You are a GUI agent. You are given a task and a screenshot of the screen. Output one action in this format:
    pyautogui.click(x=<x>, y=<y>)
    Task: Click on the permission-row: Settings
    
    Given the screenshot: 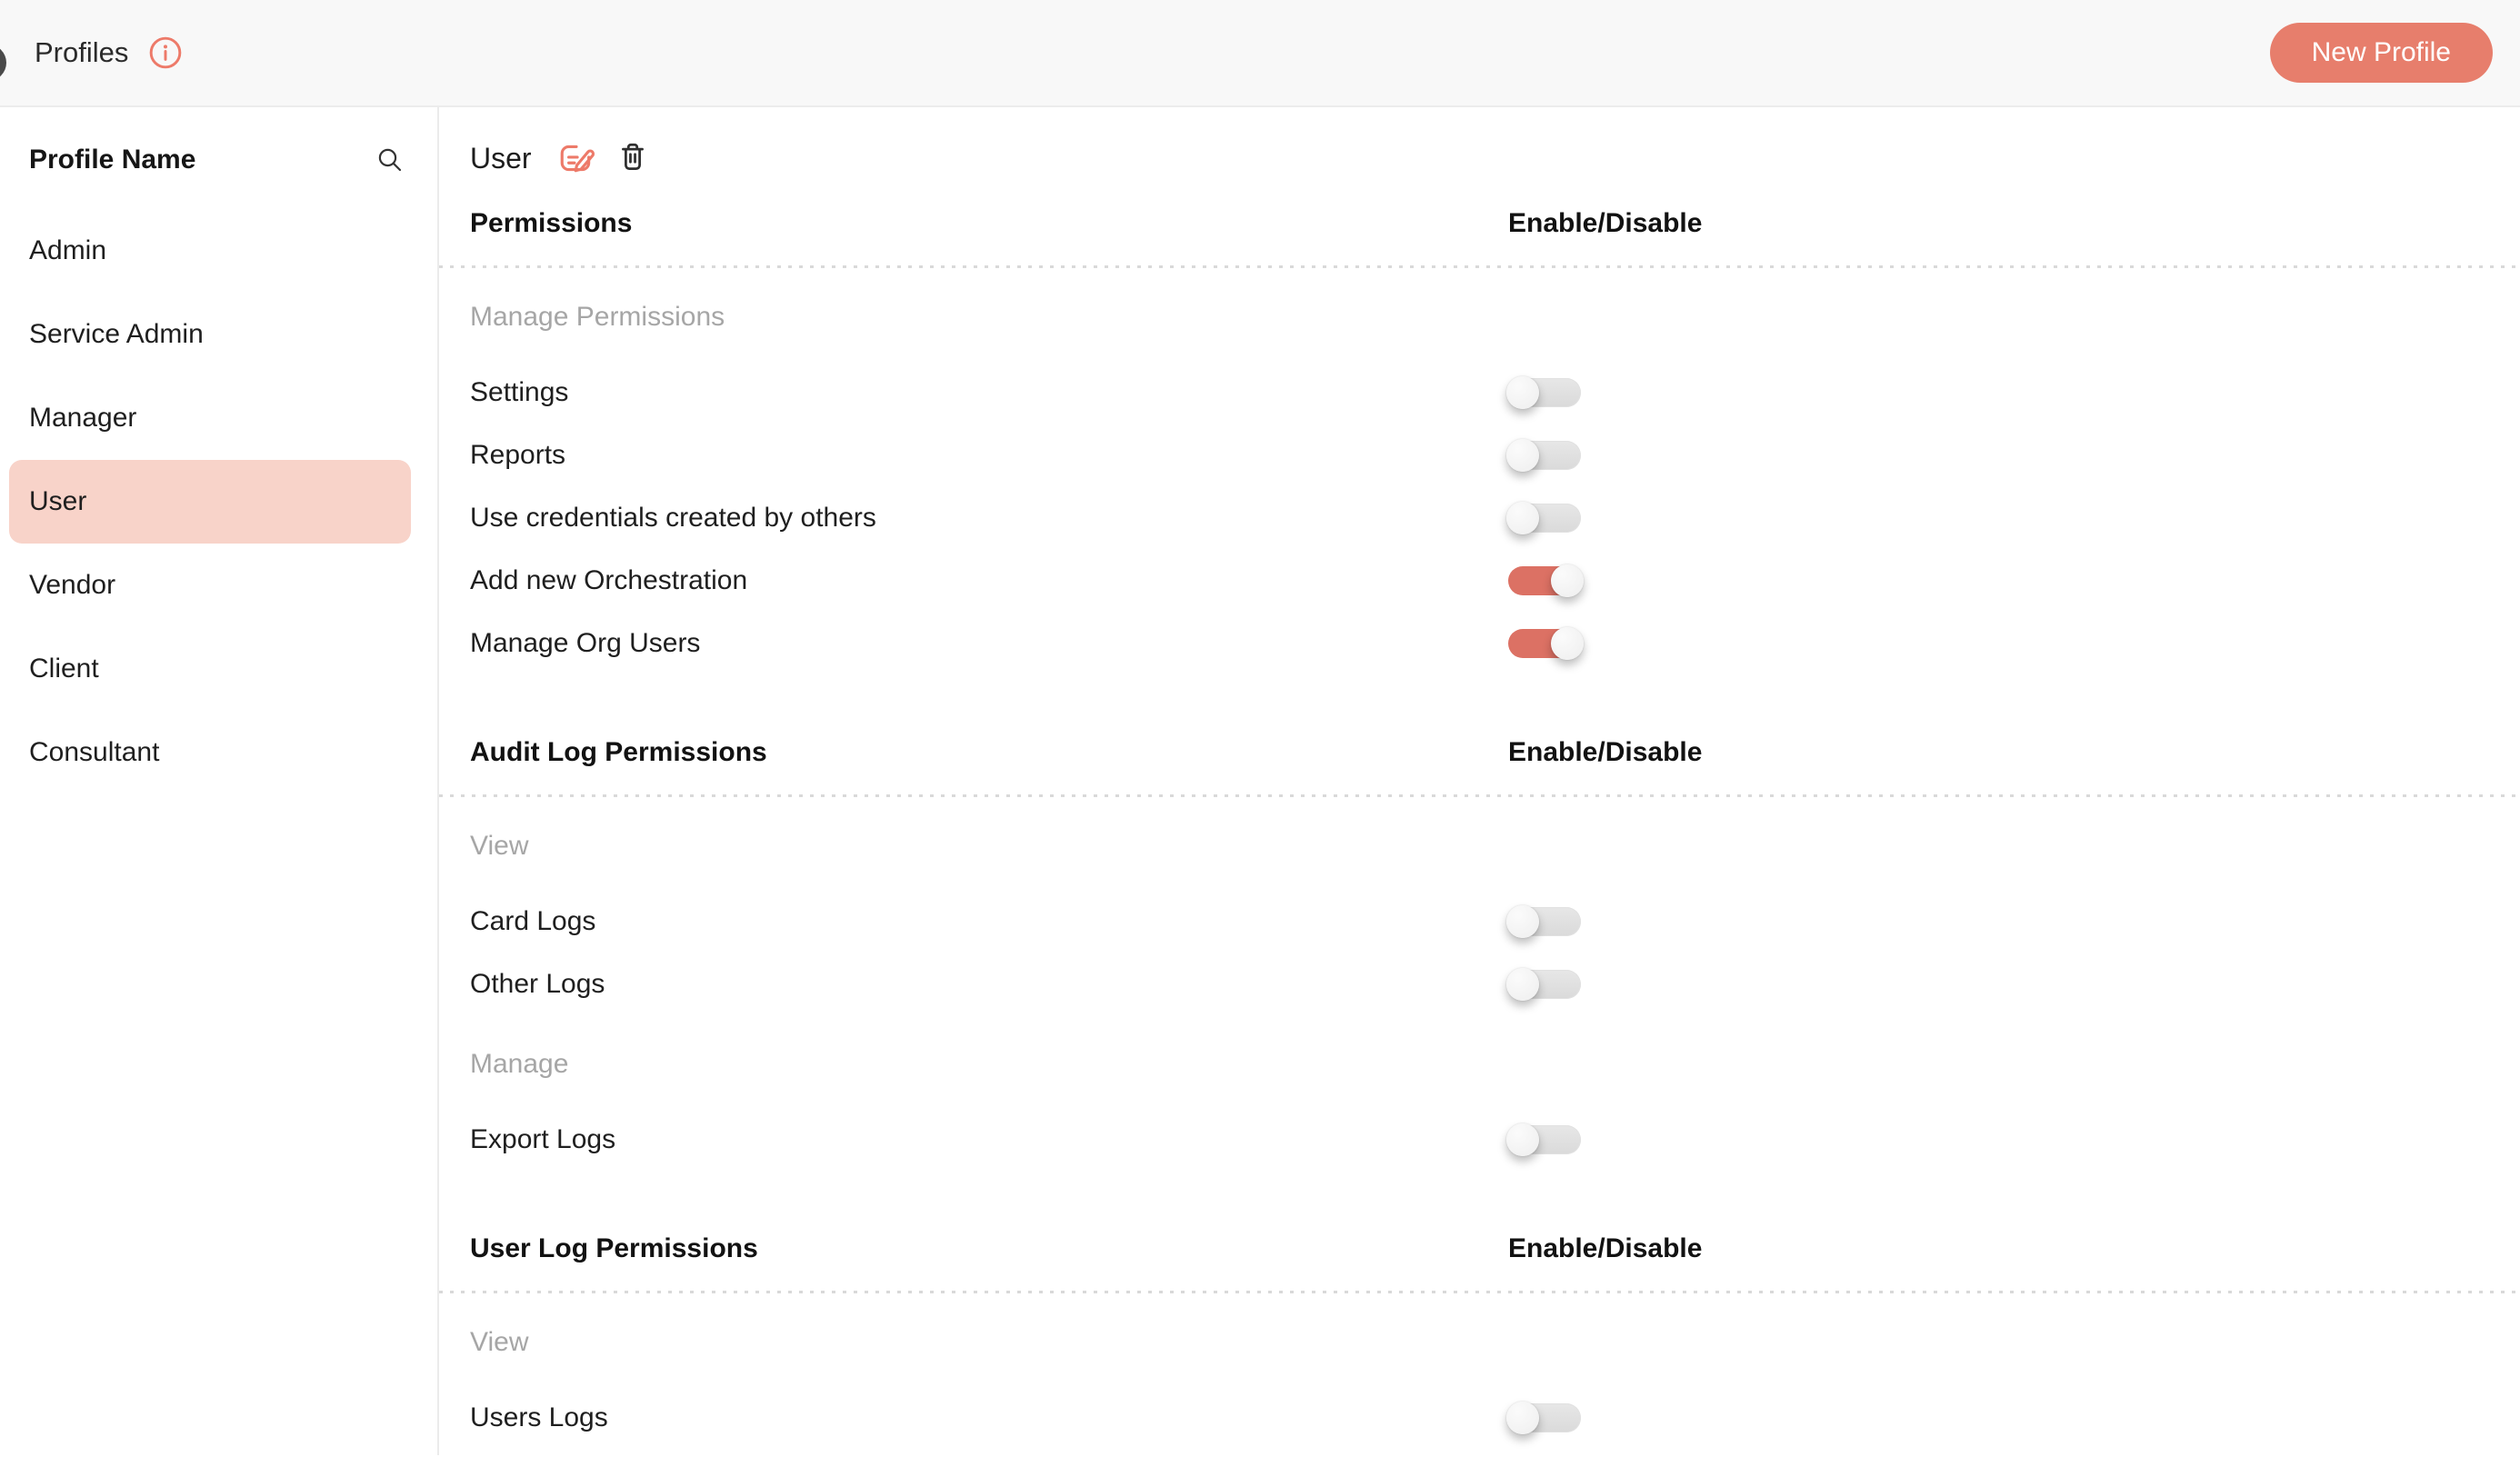 What is the action you would take?
    pyautogui.click(x=1483, y=392)
    